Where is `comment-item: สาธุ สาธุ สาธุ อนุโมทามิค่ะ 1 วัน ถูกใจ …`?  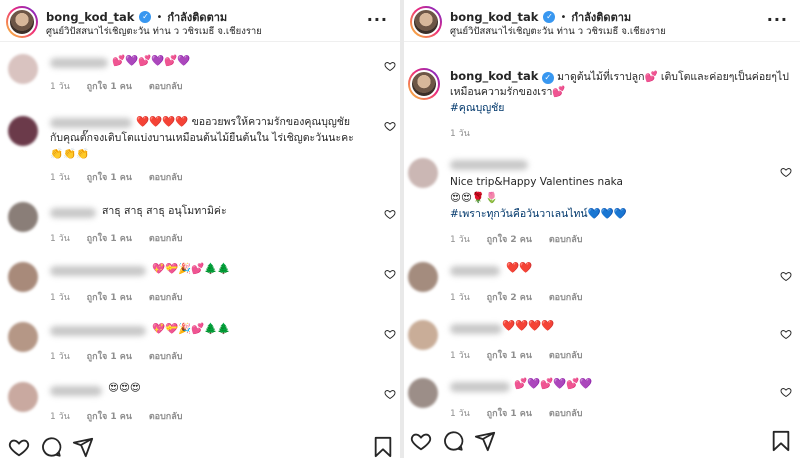
comment-item: สาธุ สาธุ สาธุ อนุโมทามิค่ะ 1 วัน ถูกใจ … is located at coordinates (200, 223).